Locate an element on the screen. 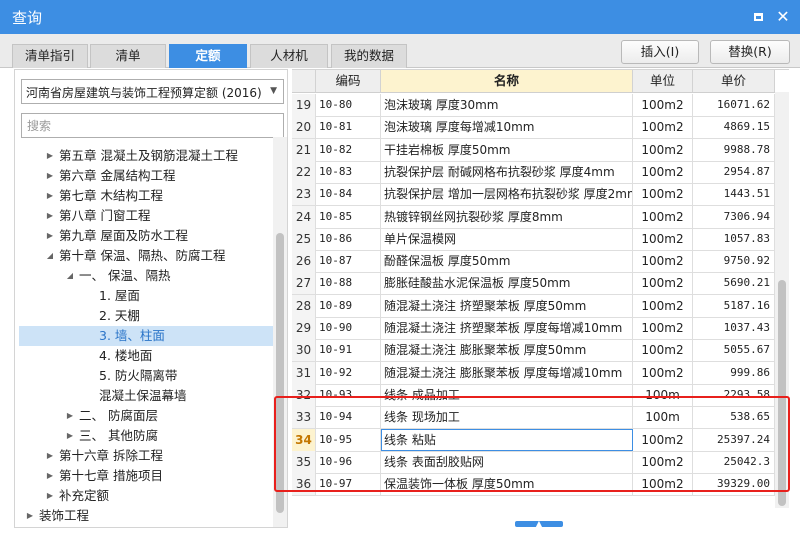 The image size is (800, 540). tree-scrollbar is located at coordinates (280, 332).